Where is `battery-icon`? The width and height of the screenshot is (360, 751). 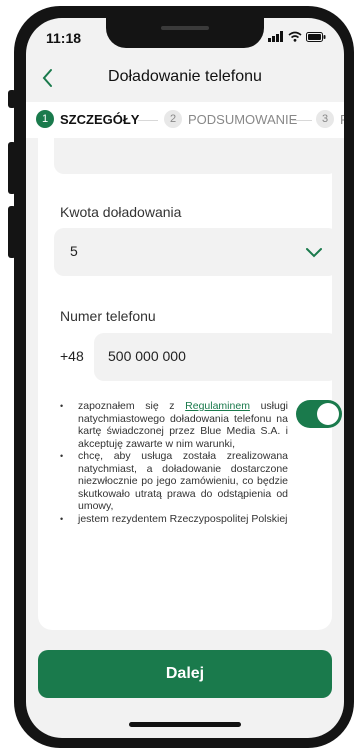
battery-icon is located at coordinates (316, 36).